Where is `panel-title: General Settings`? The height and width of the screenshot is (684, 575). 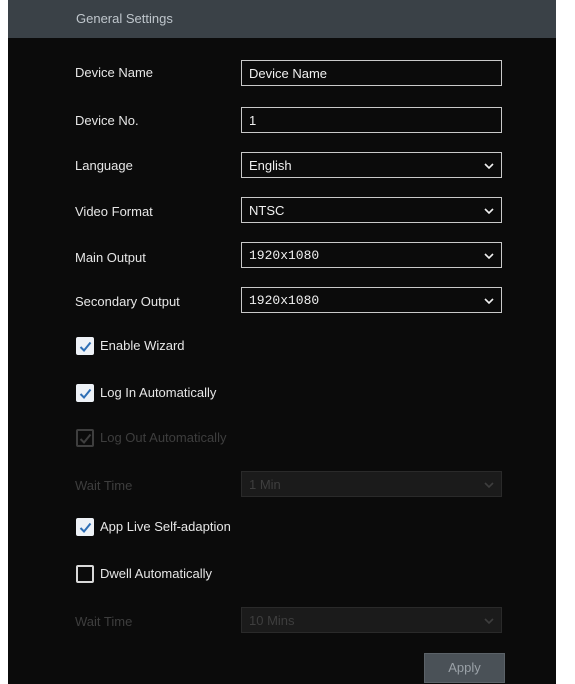 panel-title: General Settings is located at coordinates (124, 18).